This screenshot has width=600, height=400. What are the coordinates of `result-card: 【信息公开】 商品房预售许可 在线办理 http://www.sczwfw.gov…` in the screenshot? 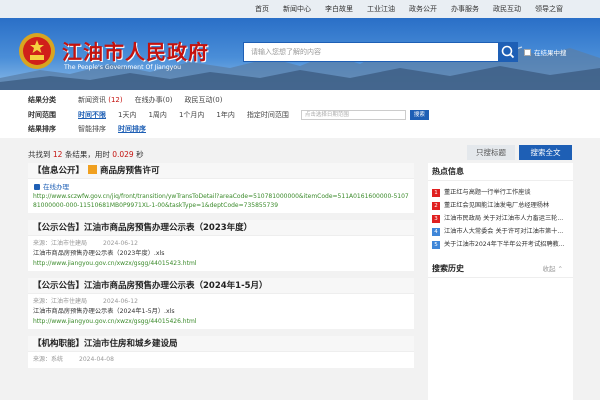 It's located at (221, 188).